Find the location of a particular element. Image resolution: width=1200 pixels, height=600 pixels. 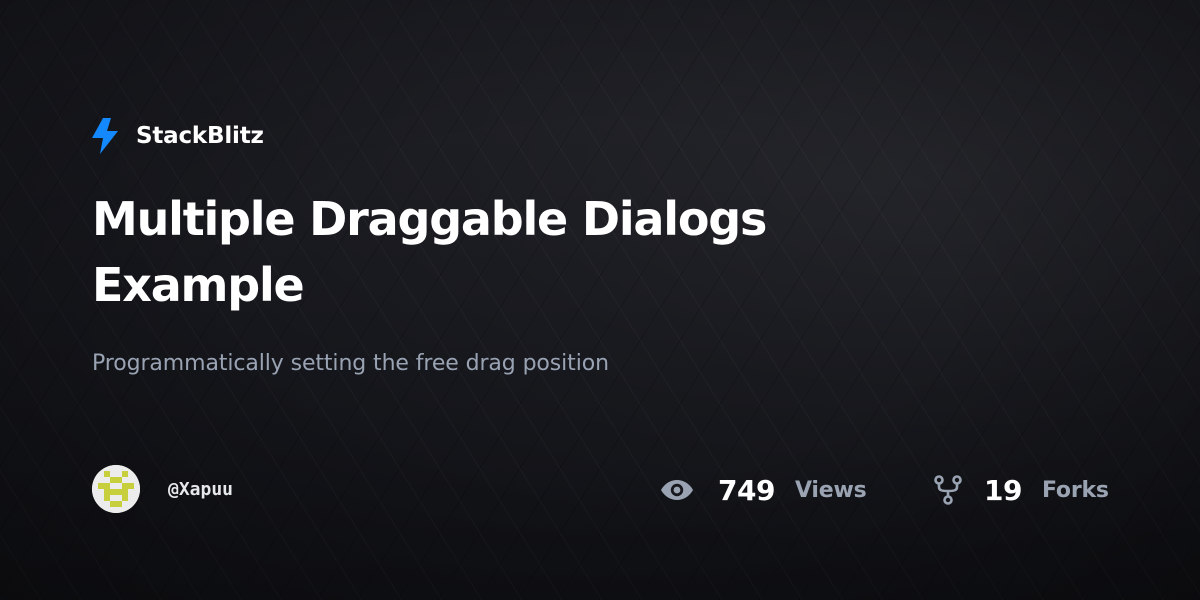

title-line-2: Example is located at coordinates (198, 285).